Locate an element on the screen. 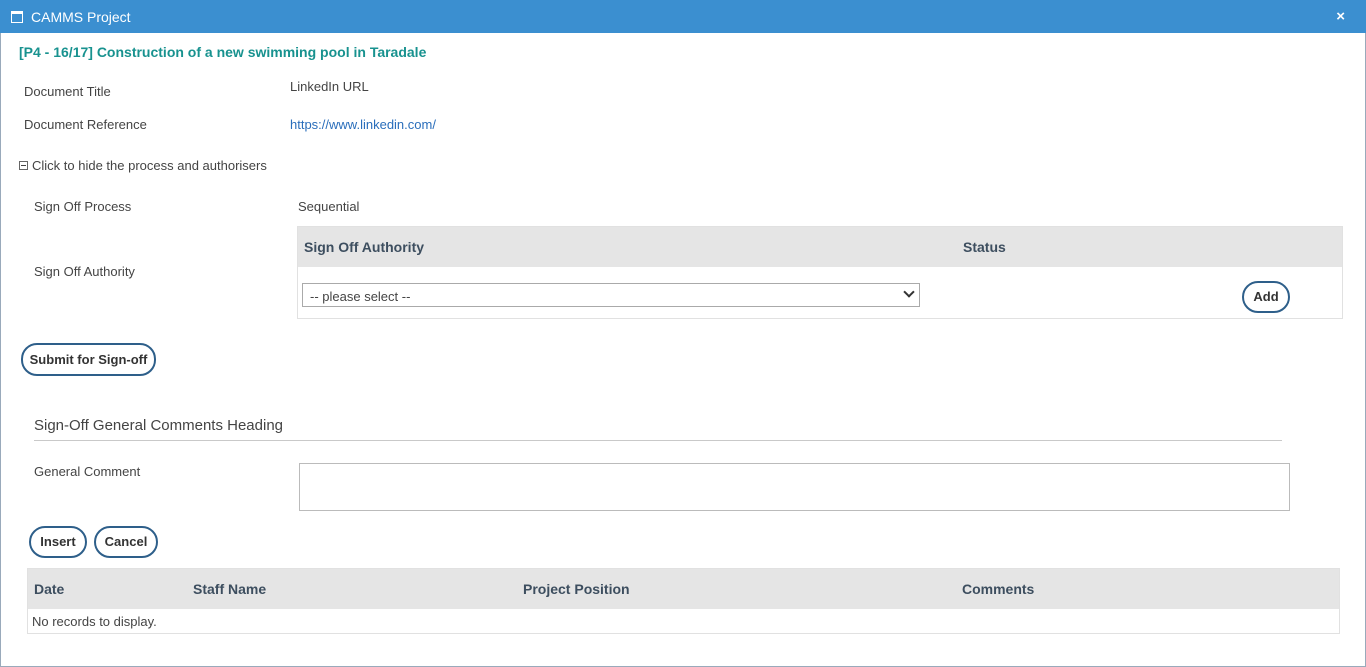  select-value: -- please select -- is located at coordinates (360, 296).